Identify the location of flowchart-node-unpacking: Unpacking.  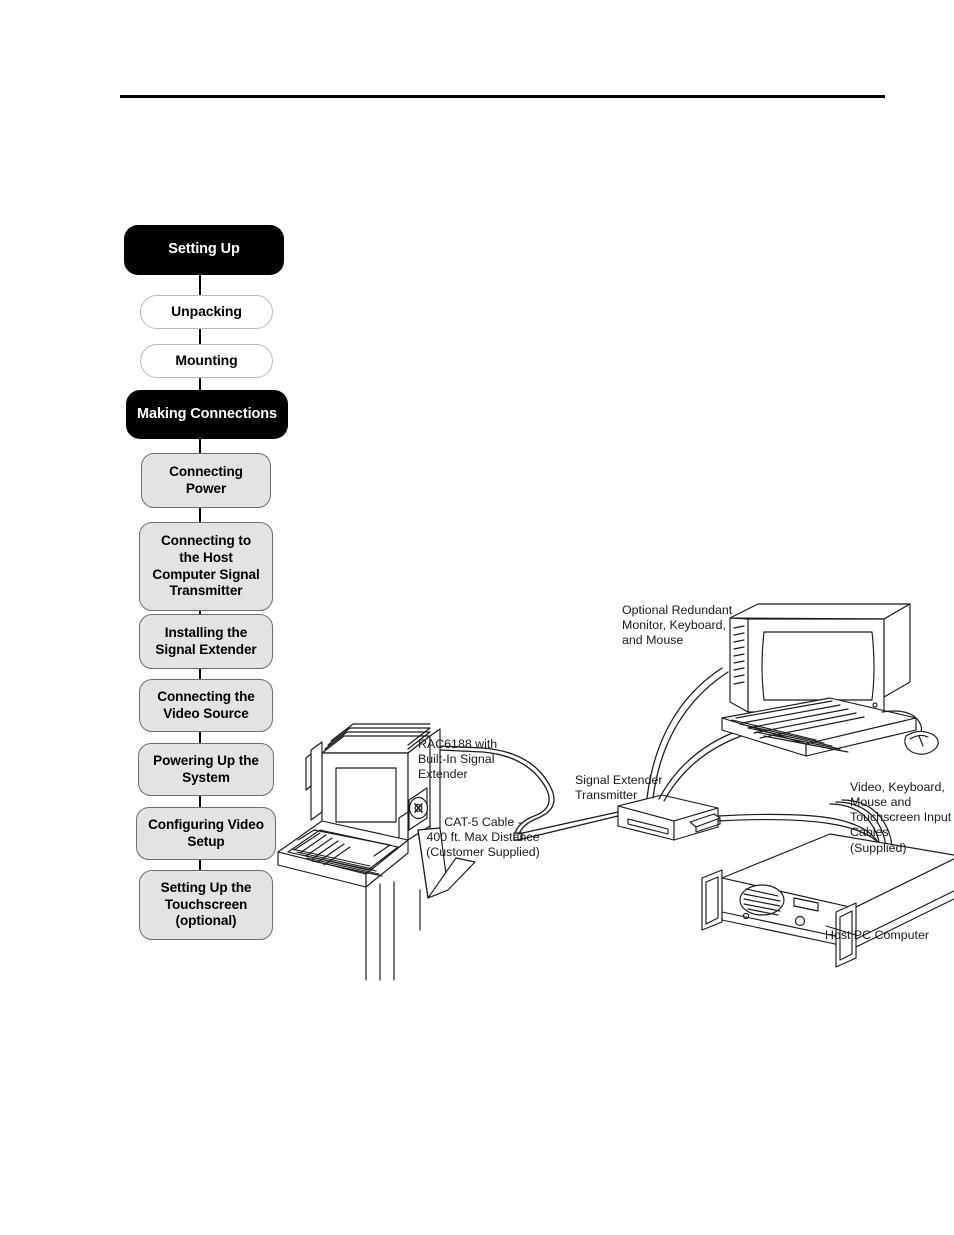
(206, 312).